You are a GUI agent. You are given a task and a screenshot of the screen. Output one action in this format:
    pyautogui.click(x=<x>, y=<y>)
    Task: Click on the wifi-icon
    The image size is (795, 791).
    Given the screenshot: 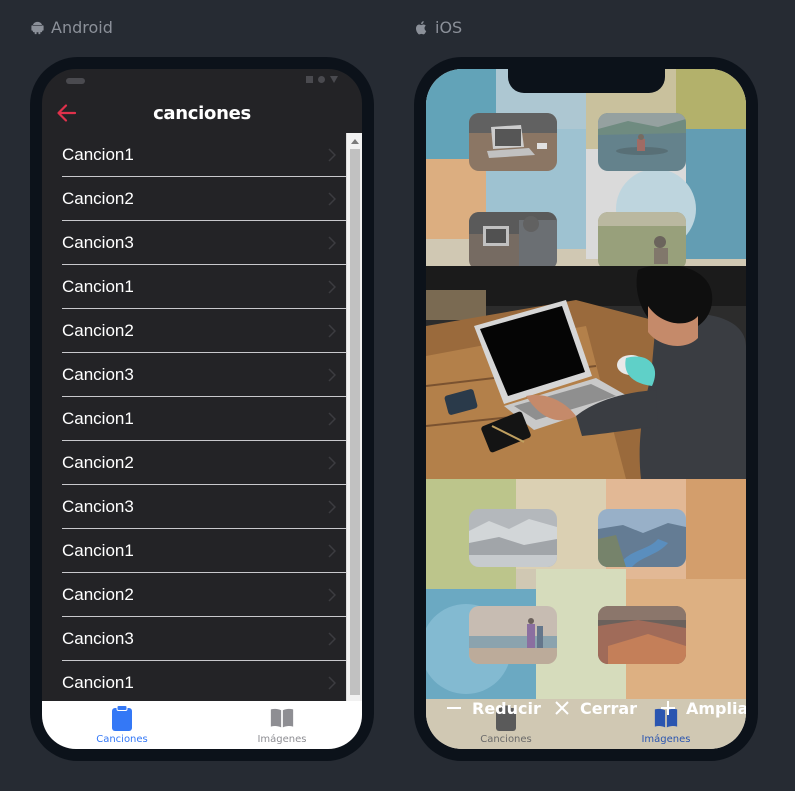 What is the action you would take?
    pyautogui.click(x=334, y=79)
    